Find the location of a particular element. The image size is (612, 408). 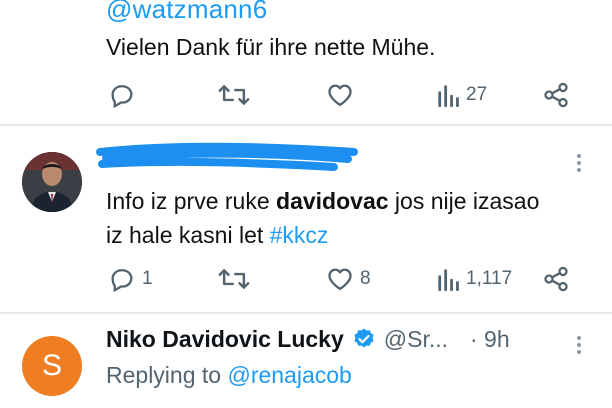

timestamp: · 9h is located at coordinates (490, 339).